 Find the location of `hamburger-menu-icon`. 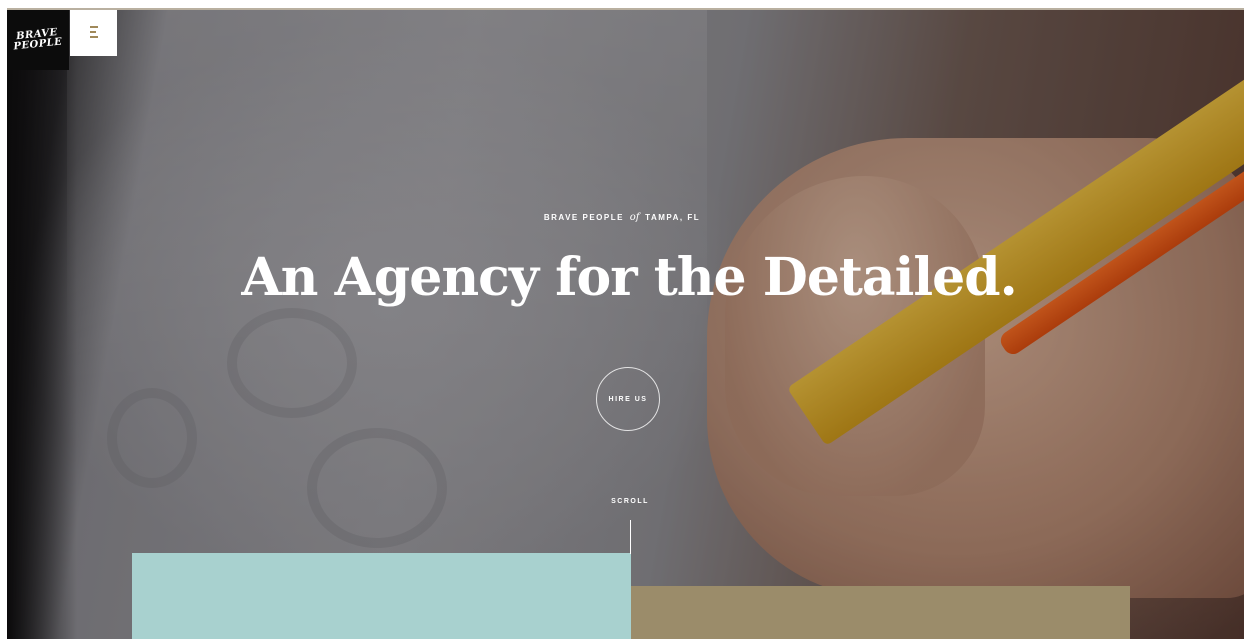

hamburger-menu-icon is located at coordinates (94, 33).